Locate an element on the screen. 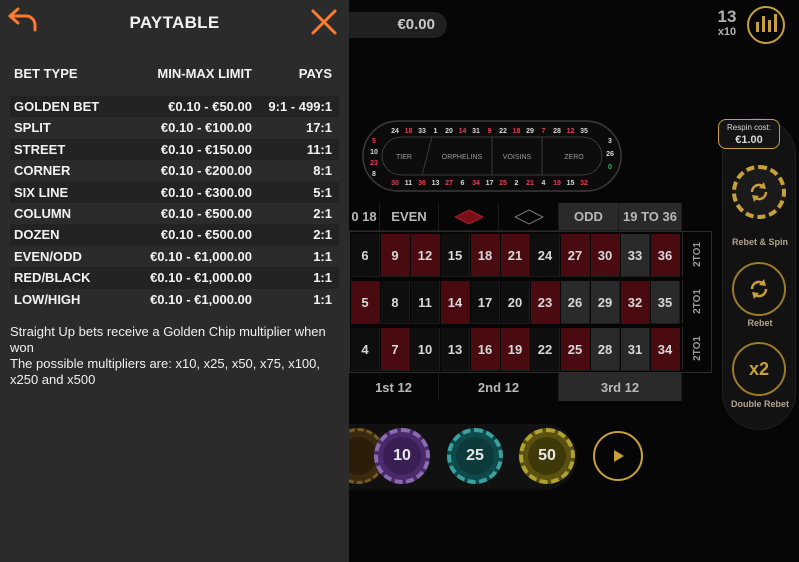 This screenshot has width=799, height=562. racetrack-number: 21 is located at coordinates (530, 183).